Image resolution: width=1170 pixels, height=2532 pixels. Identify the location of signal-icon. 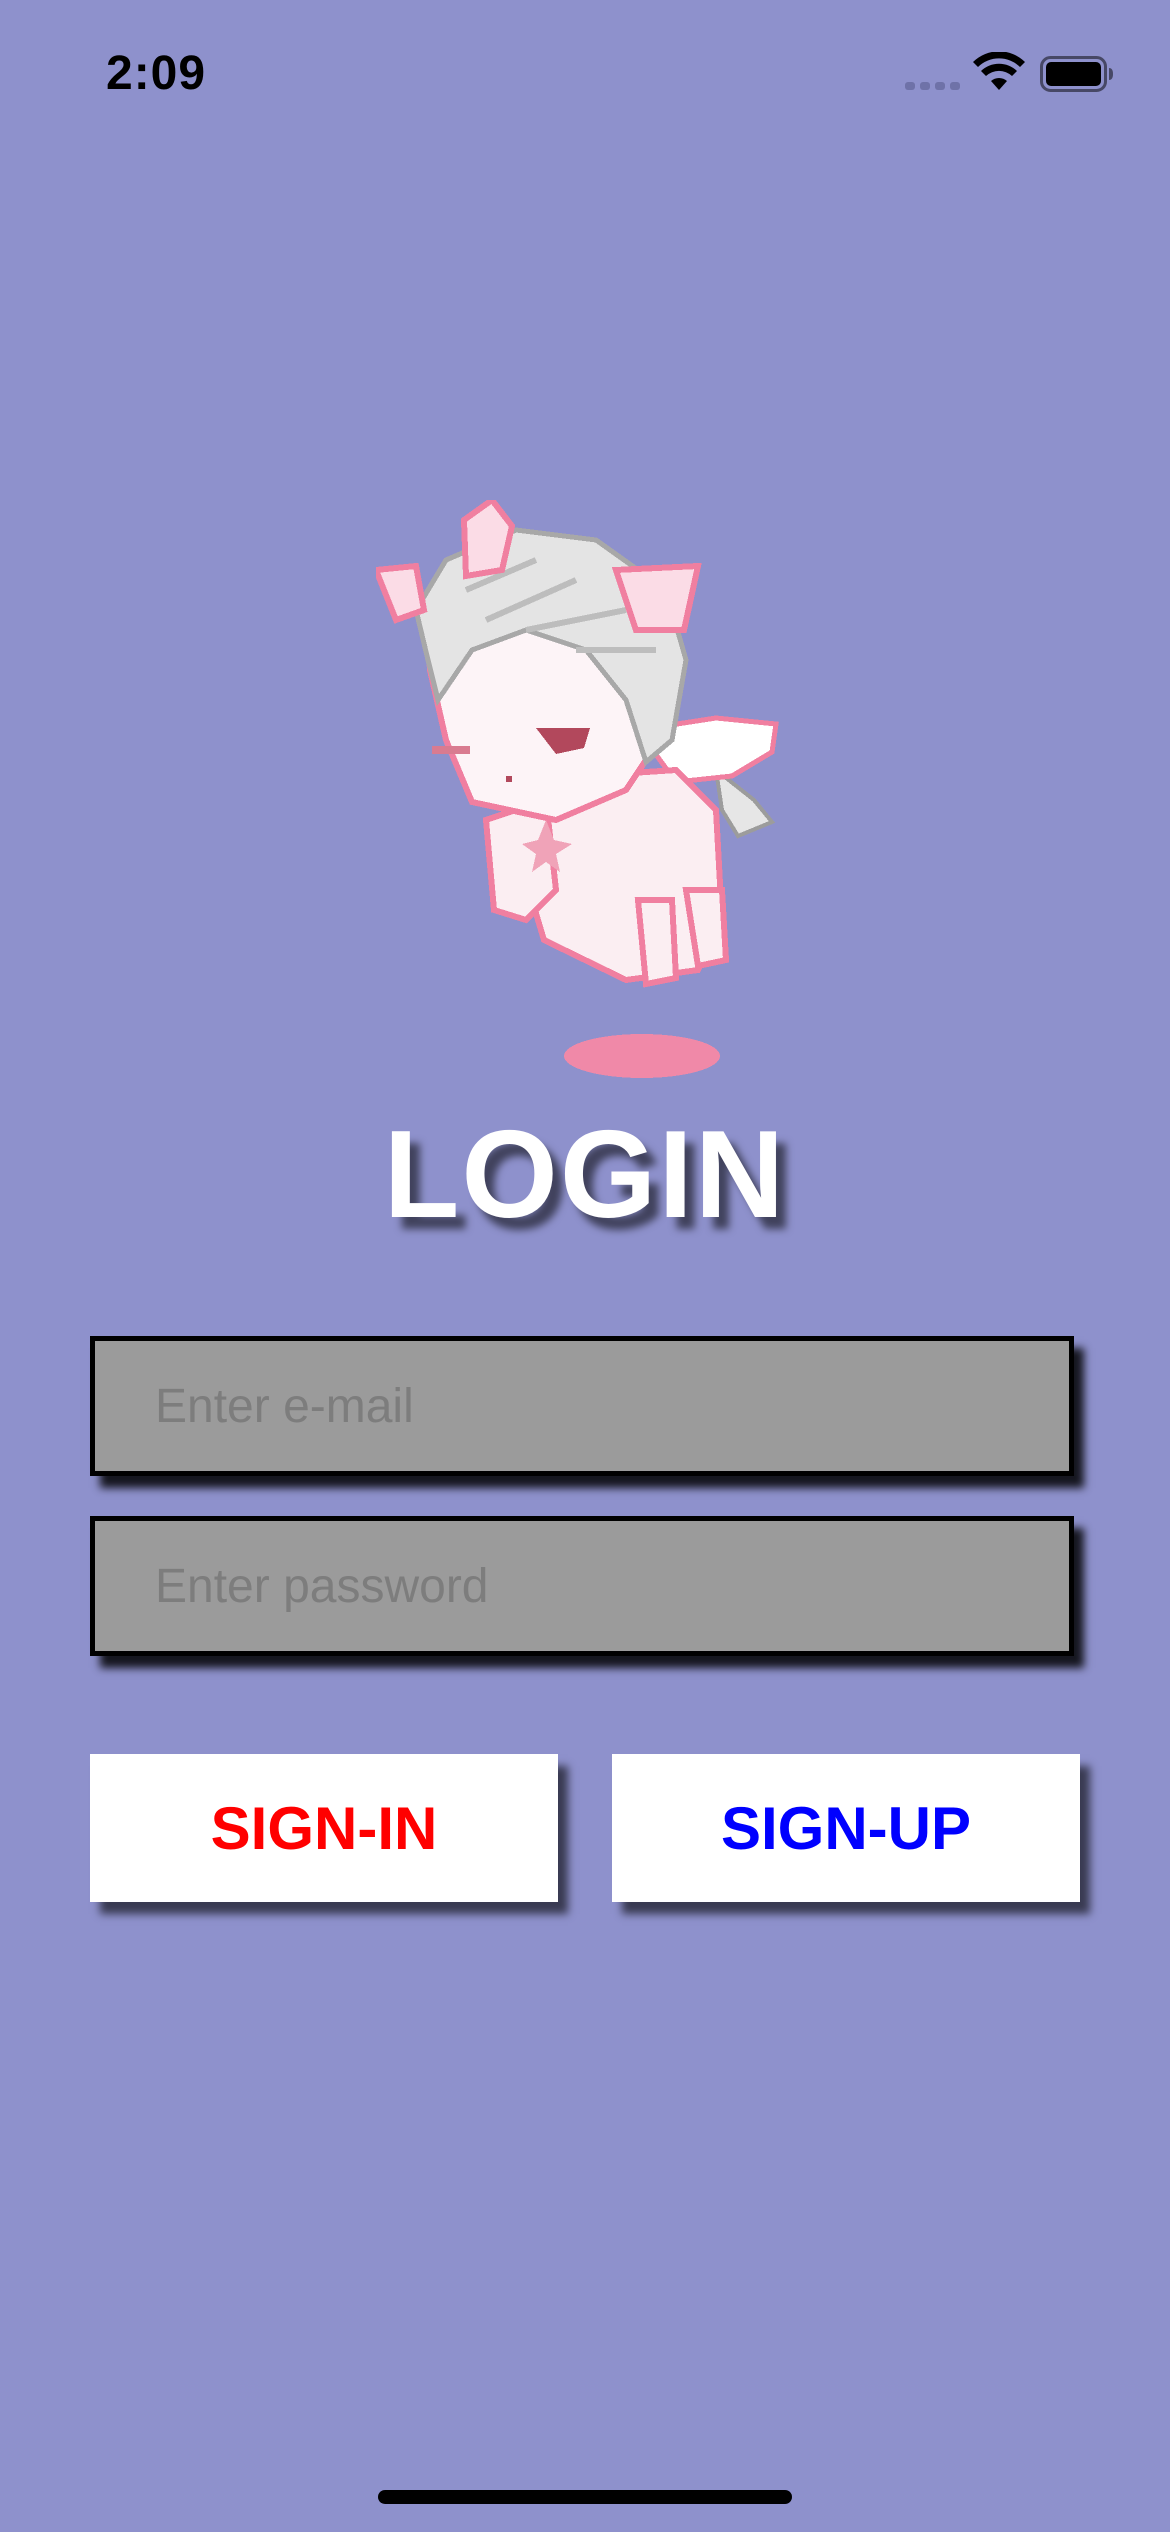
(932, 86).